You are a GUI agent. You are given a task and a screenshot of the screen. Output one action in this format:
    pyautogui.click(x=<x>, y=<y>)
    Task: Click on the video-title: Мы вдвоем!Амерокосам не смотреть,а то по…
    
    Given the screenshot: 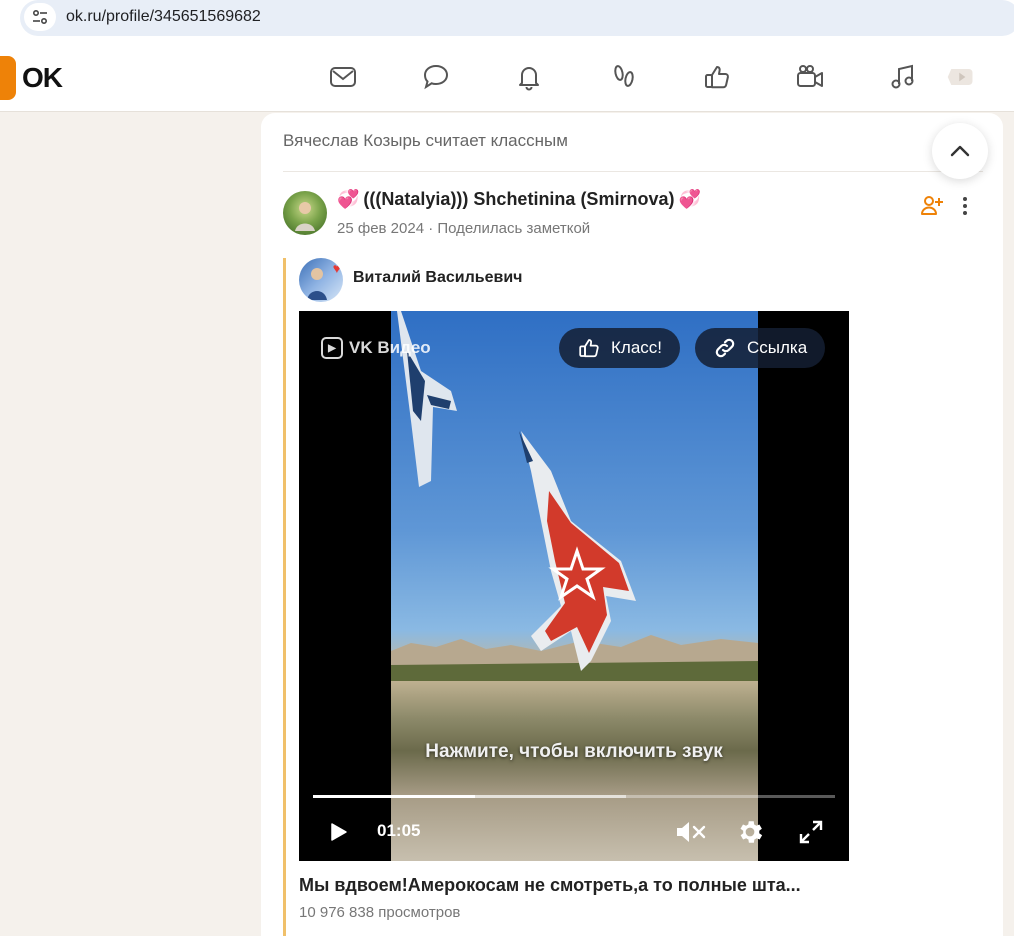 What is the action you would take?
    pyautogui.click(x=579, y=885)
    